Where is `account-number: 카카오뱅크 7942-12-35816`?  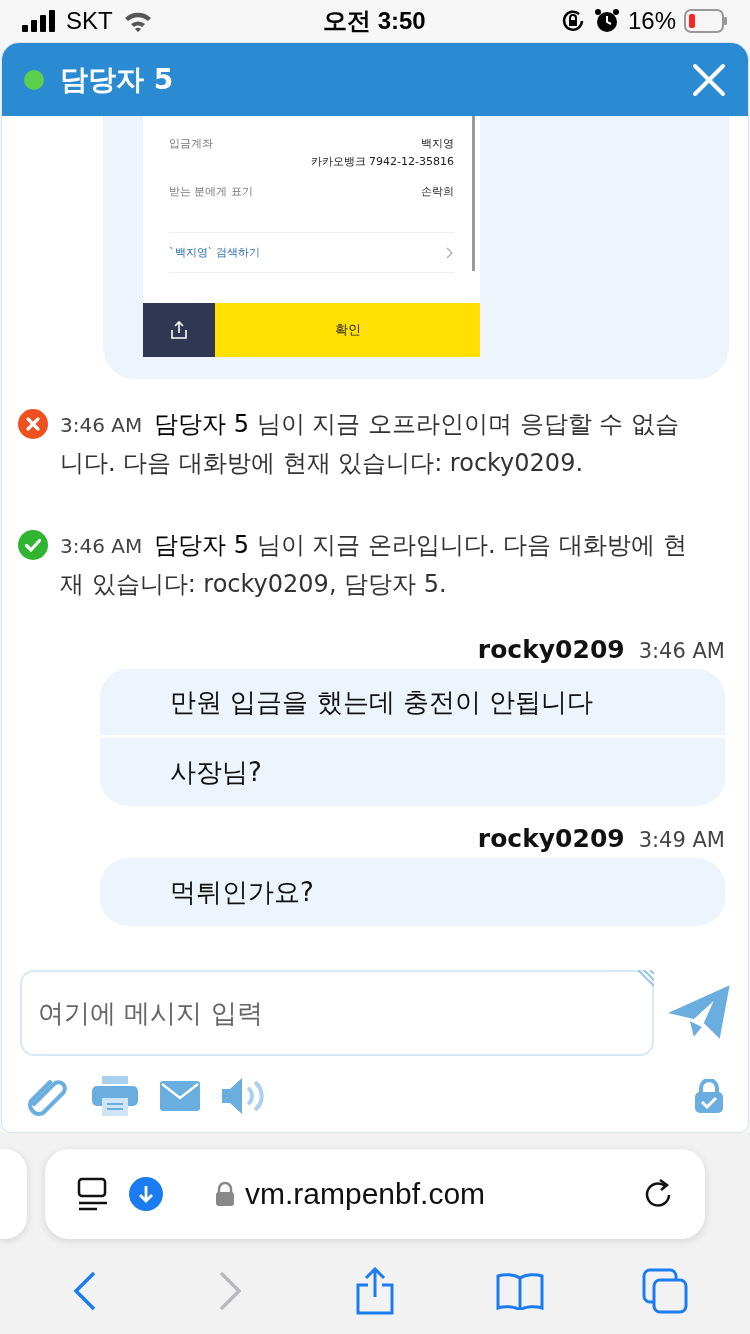 account-number: 카카오뱅크 7942-12-35816 is located at coordinates (382, 161).